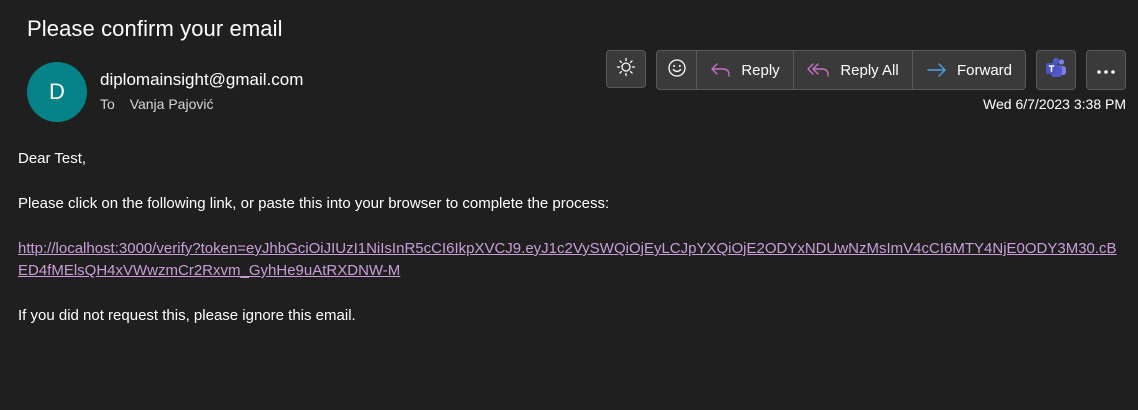  I want to click on smiley-icon, so click(677, 70).